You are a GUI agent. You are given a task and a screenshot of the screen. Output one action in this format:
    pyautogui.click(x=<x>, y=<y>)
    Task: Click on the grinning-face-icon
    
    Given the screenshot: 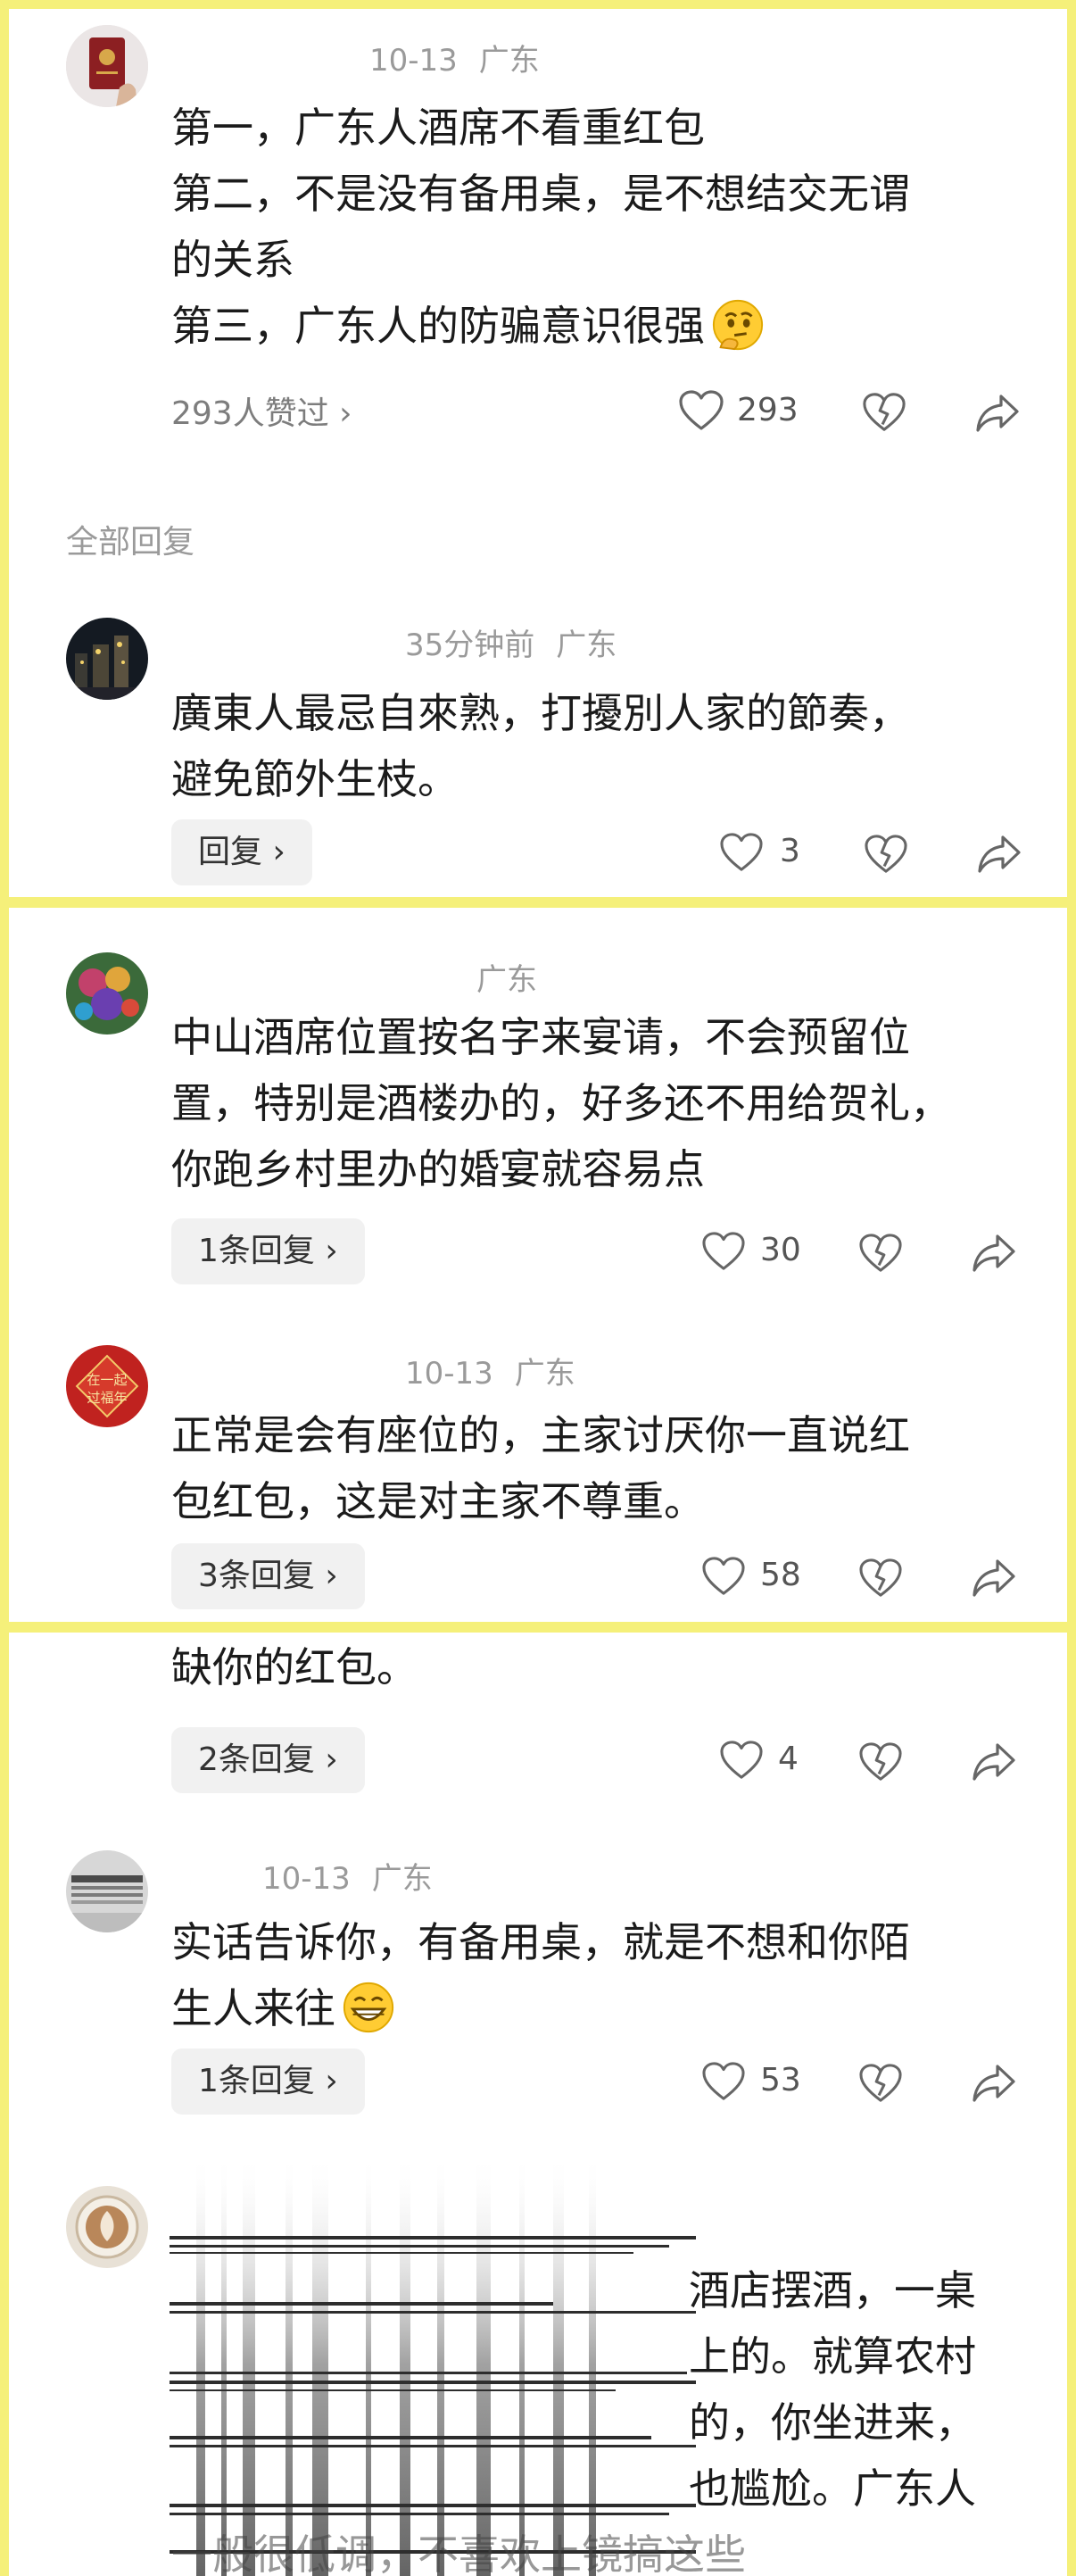 What is the action you would take?
    pyautogui.click(x=368, y=2007)
    